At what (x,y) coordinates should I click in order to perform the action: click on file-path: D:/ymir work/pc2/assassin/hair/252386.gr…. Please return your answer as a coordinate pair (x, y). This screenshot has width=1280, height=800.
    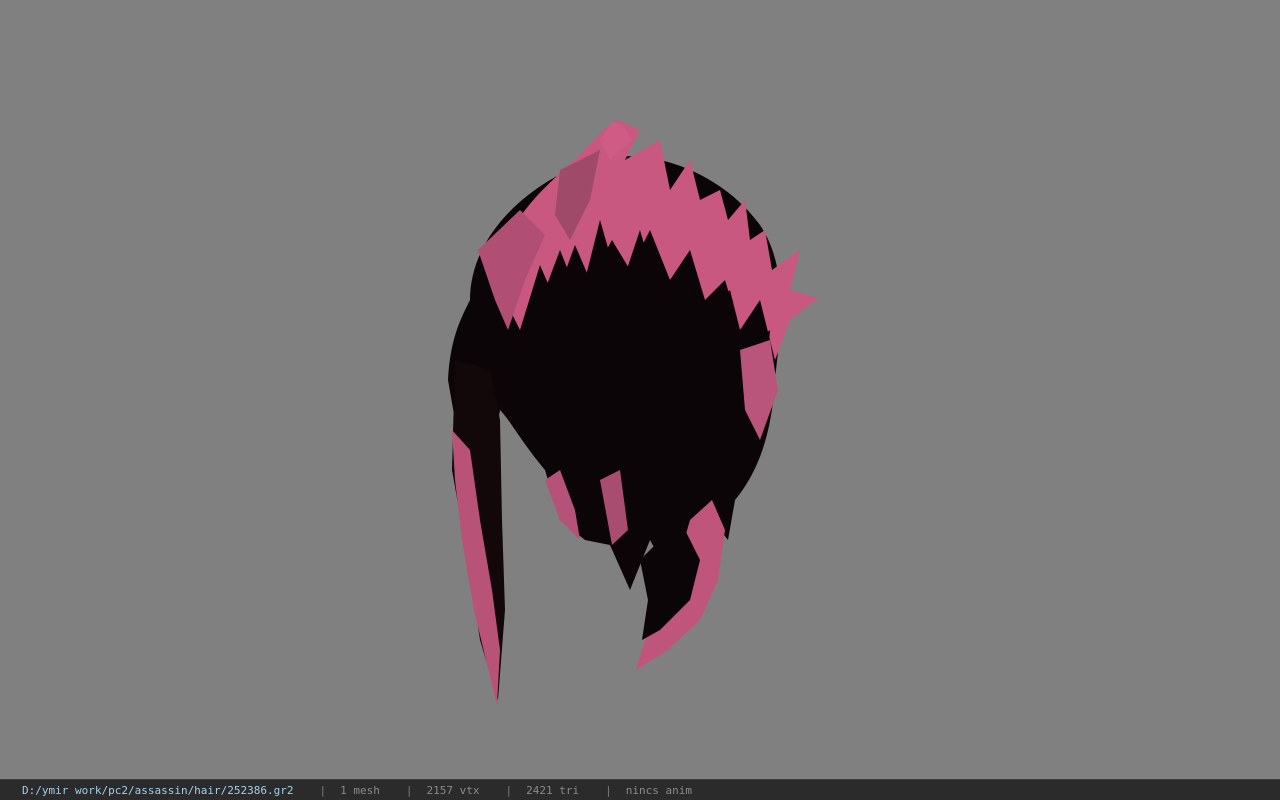
    Looking at the image, I should click on (158, 790).